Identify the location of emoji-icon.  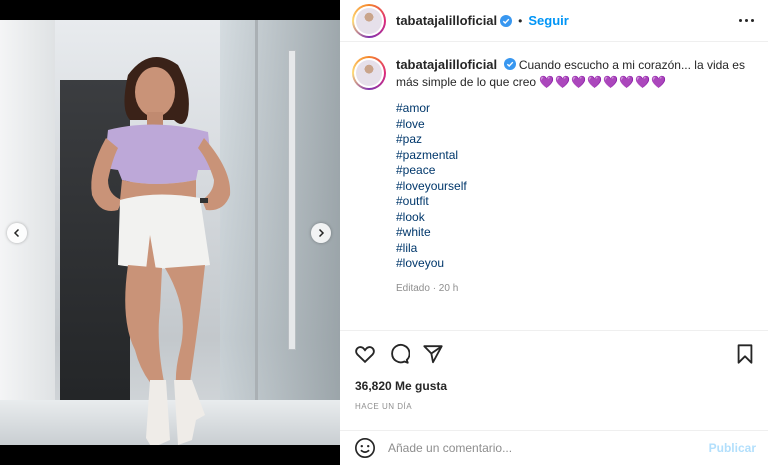
(365, 448).